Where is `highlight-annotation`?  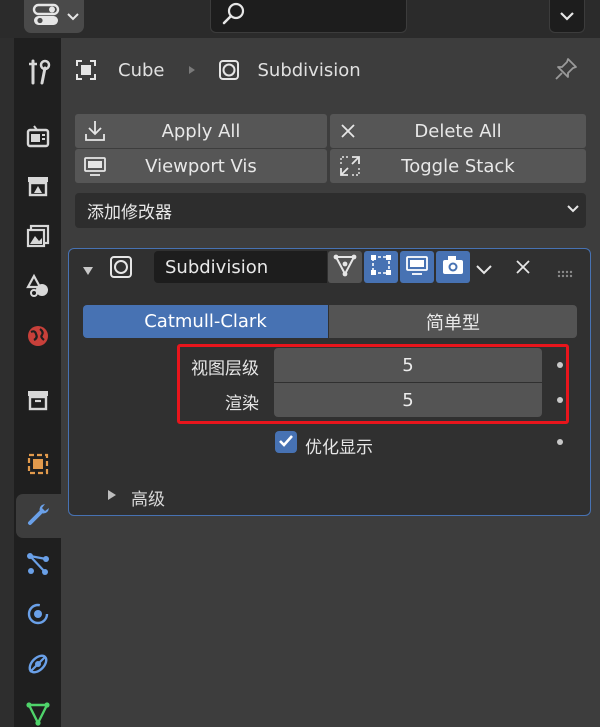
highlight-annotation is located at coordinates (373, 384).